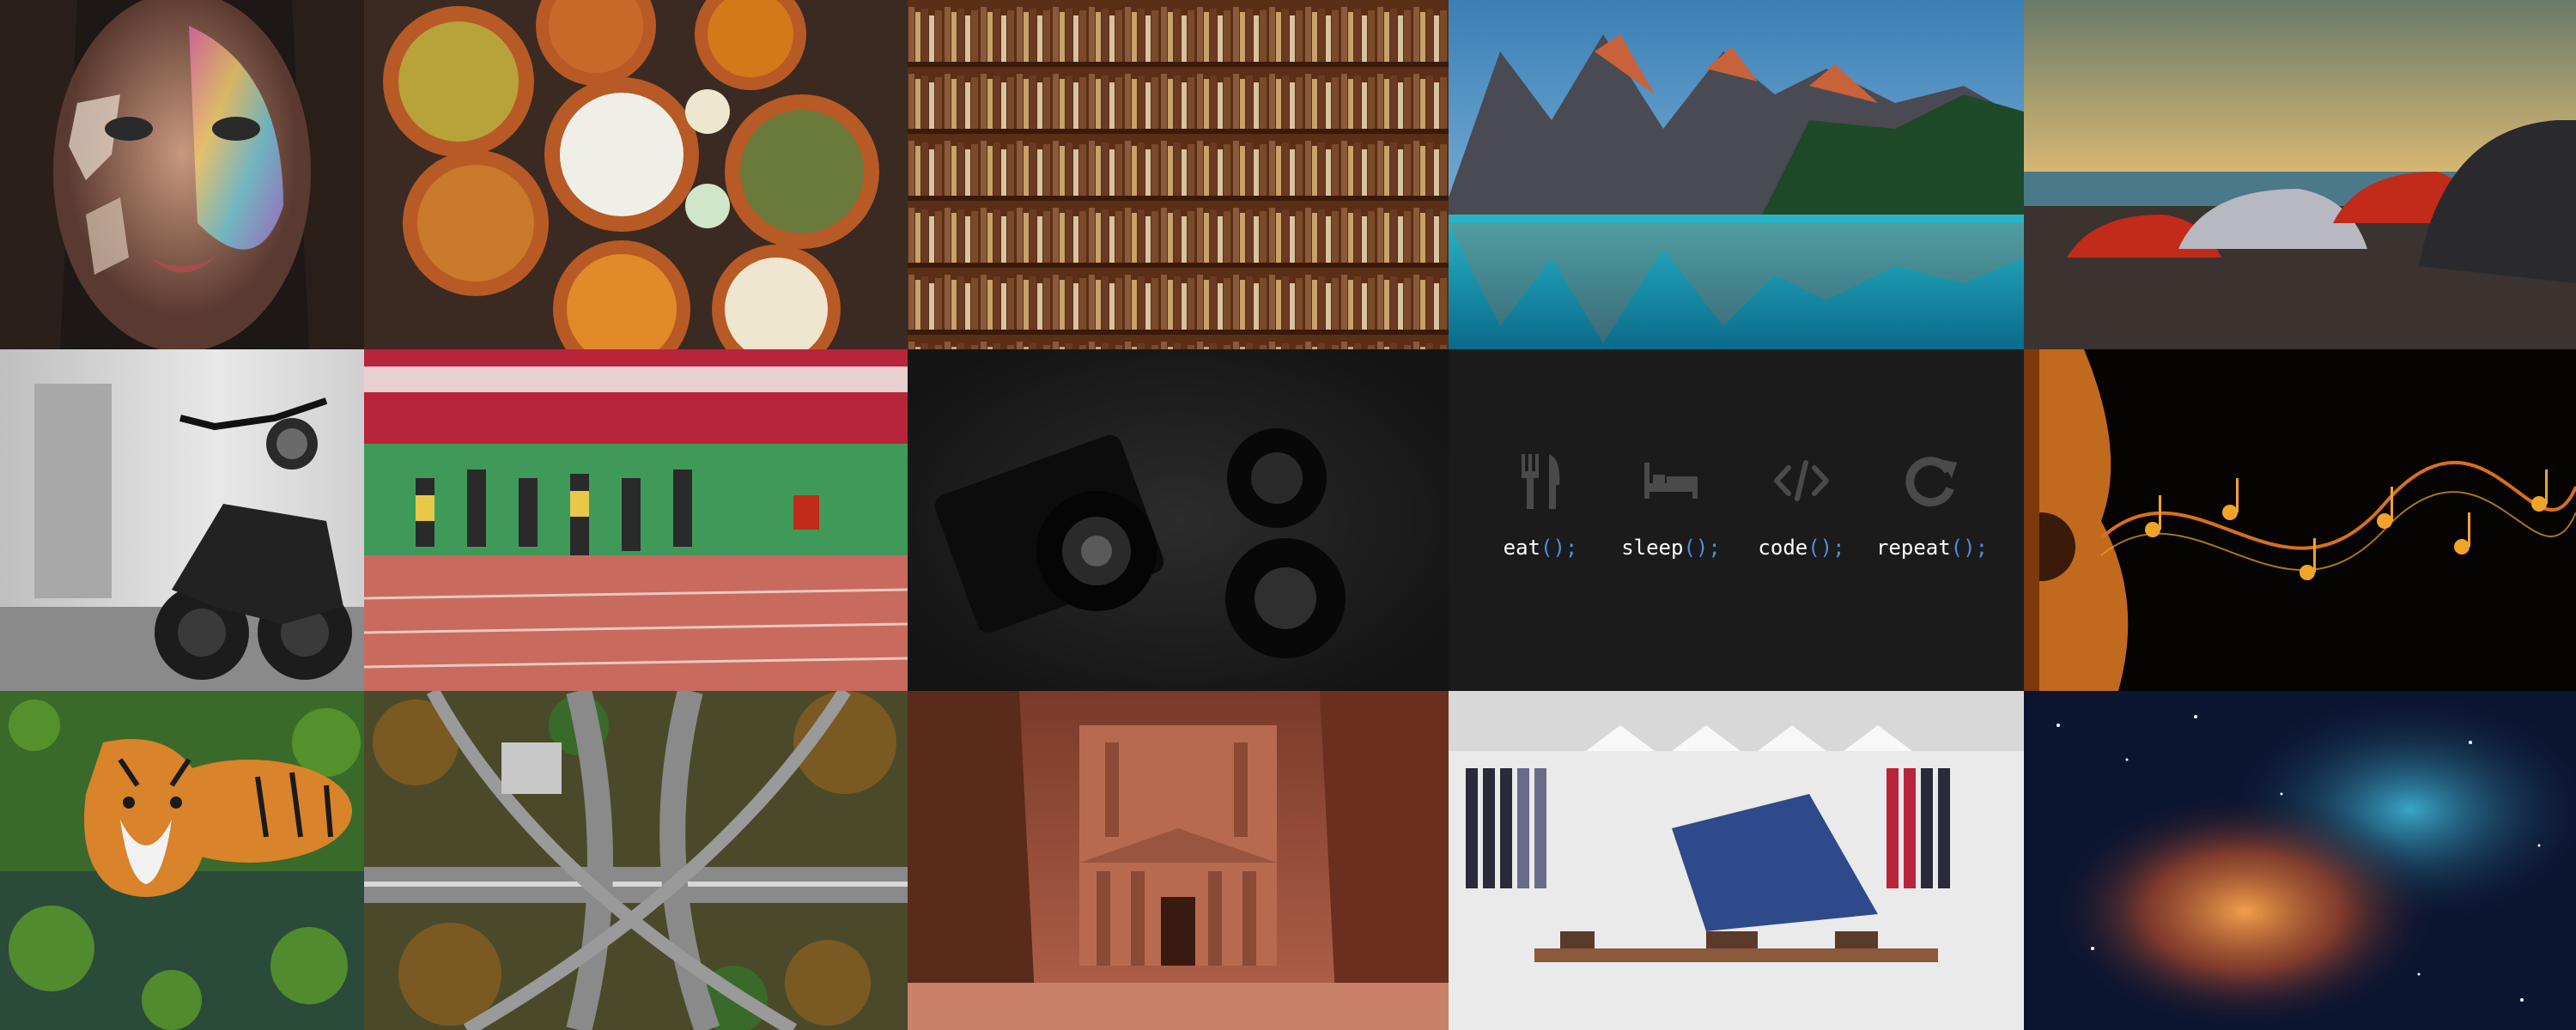  I want to click on motto-suffix-eat: ();, so click(1559, 548).